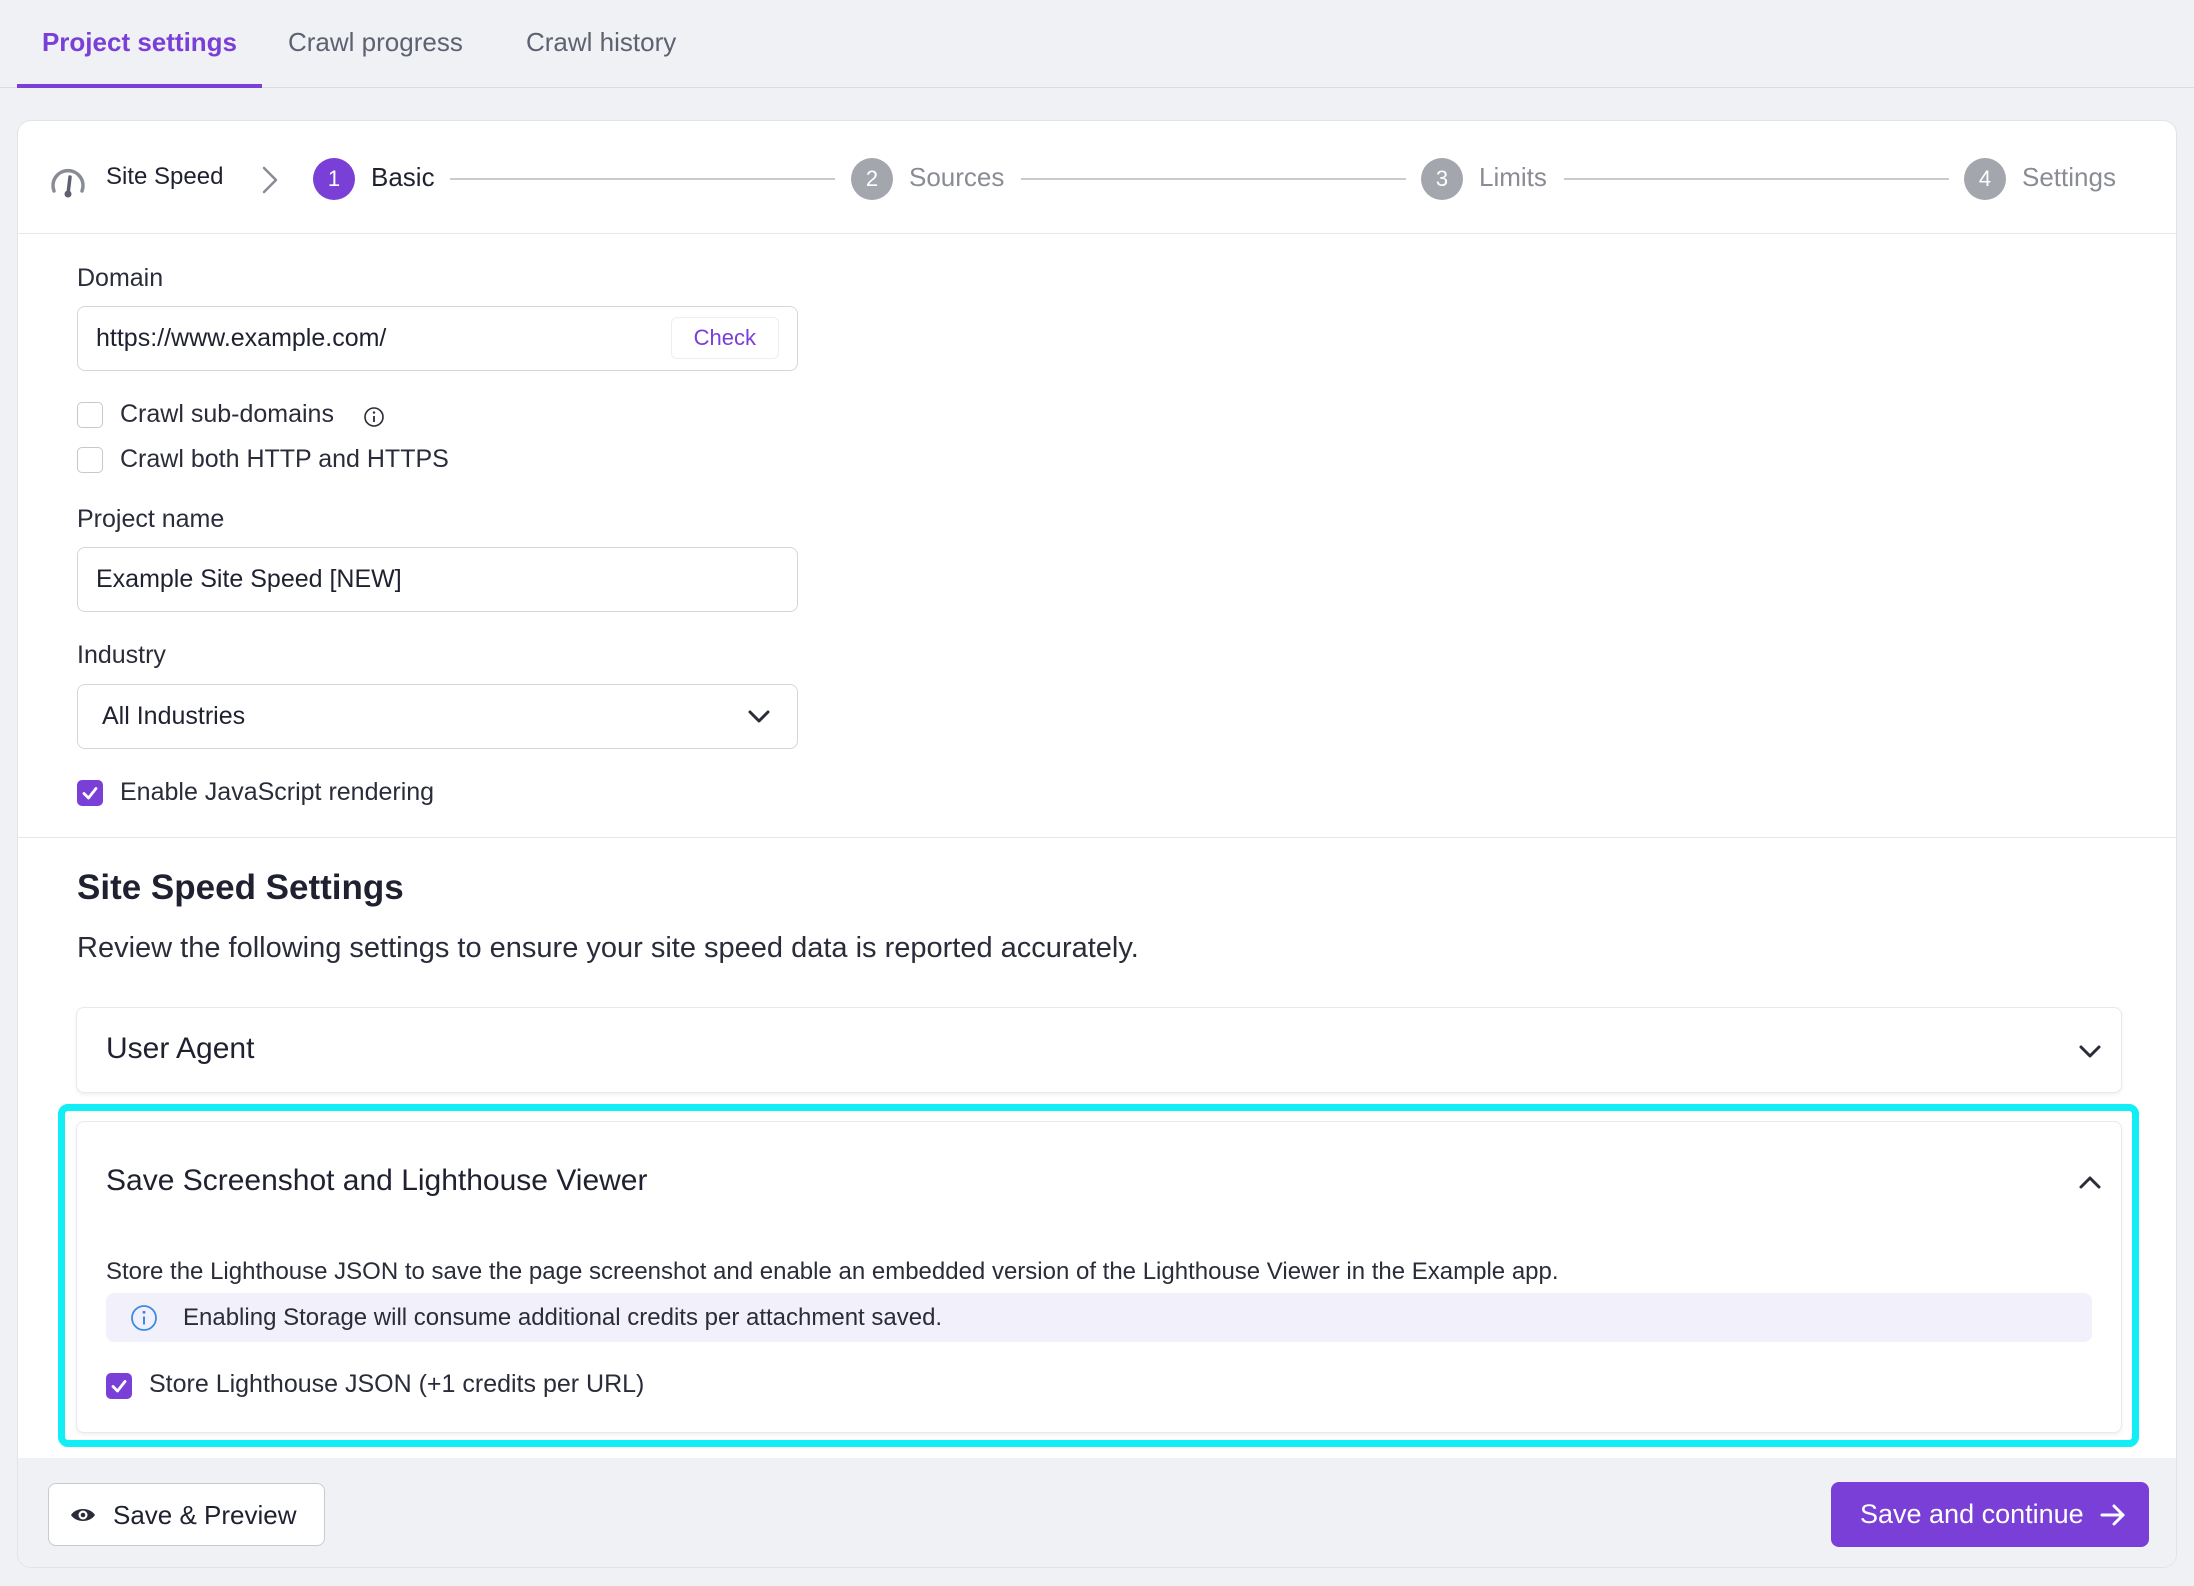 This screenshot has width=2194, height=1586. I want to click on domain-label: Domain, so click(120, 278).